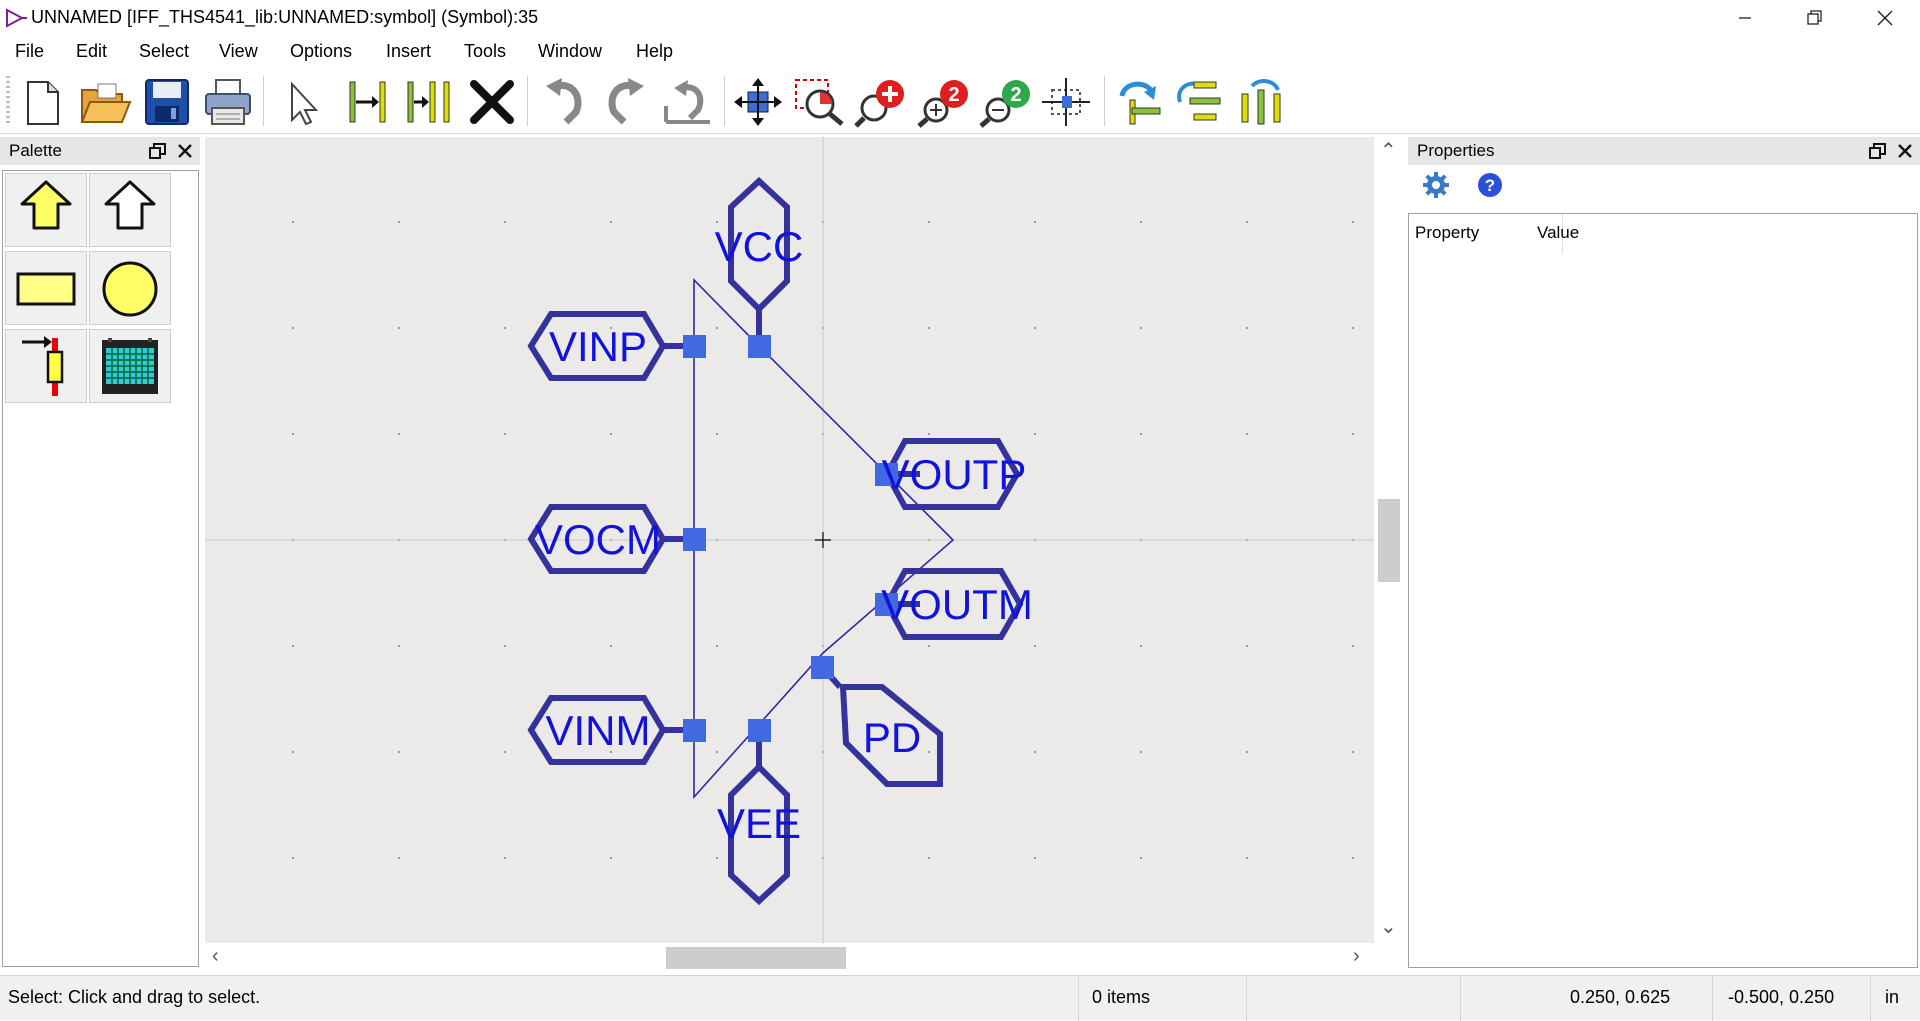 The image size is (1920, 1021). Describe the element at coordinates (1815, 18) in the screenshot. I see `restore-button` at that location.